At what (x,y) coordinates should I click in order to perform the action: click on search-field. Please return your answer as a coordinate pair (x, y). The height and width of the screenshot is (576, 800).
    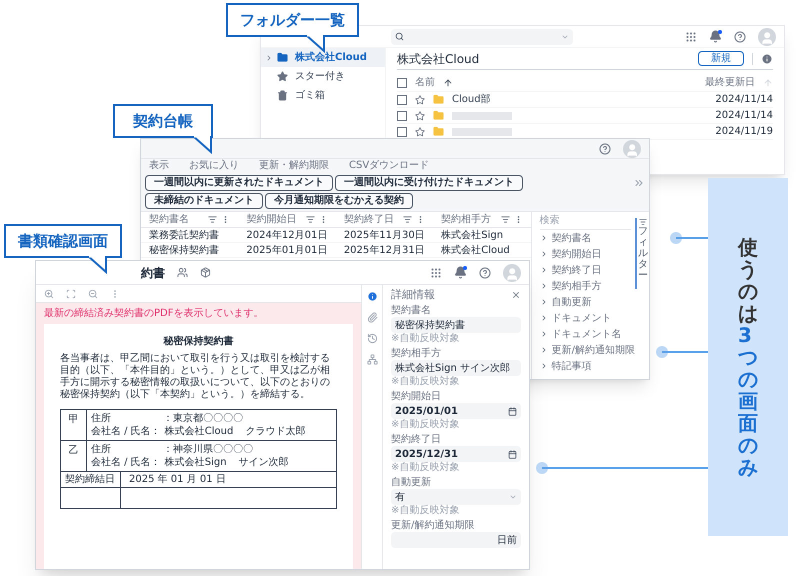
    Looking at the image, I should click on (482, 36).